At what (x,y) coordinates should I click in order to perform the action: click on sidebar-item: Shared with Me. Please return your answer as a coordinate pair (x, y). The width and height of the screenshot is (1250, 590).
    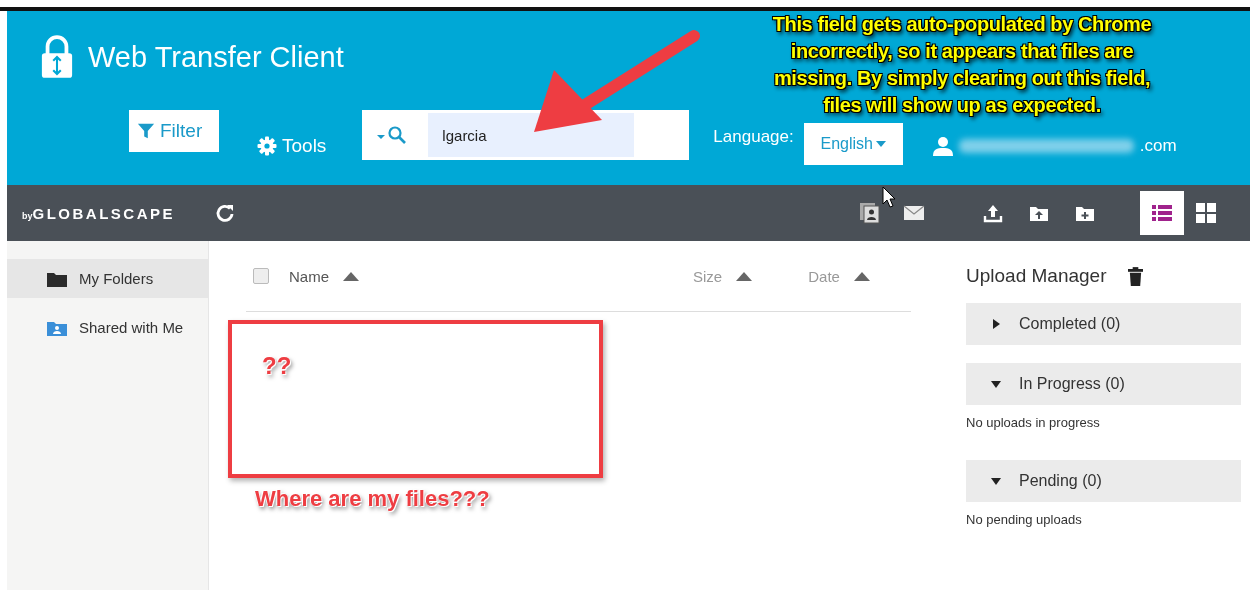
    Looking at the image, I should click on (107, 327).